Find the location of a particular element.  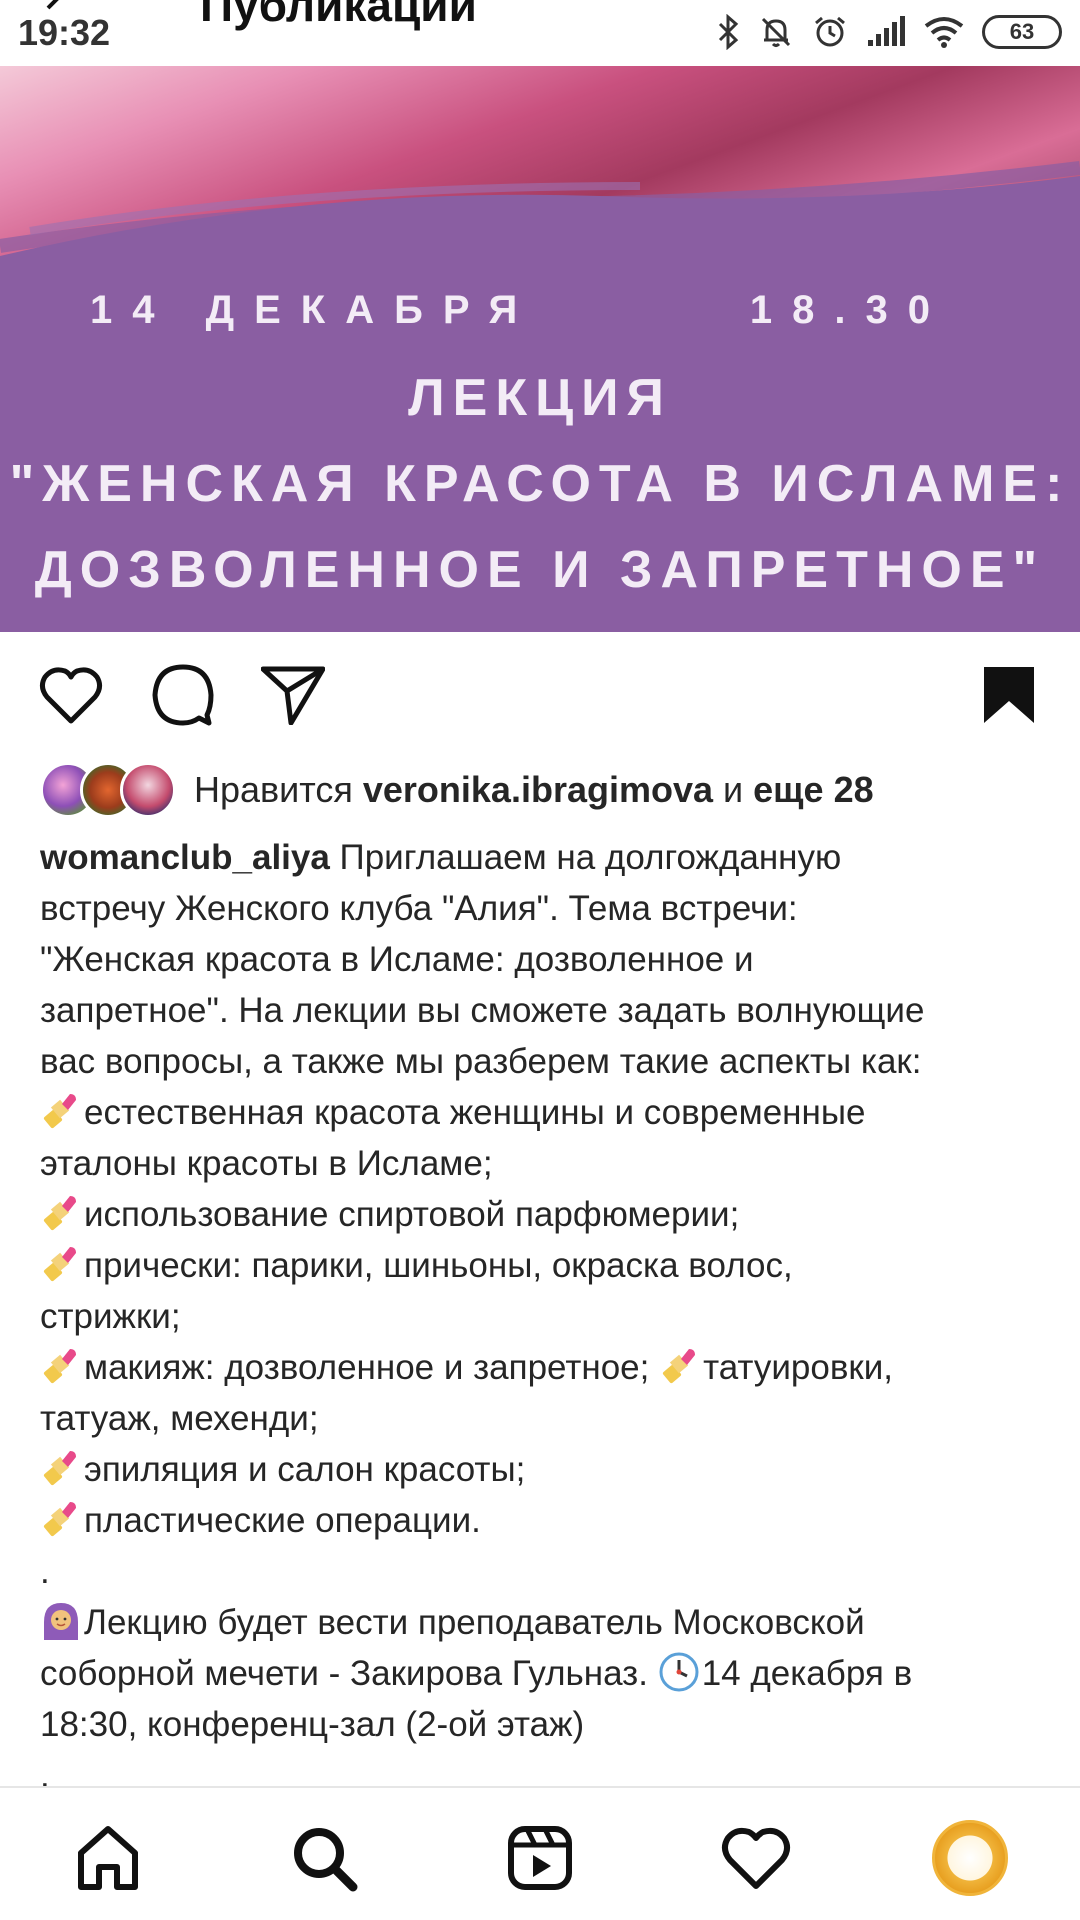

likes-row: Нравится veronika.ibragimova и еще 28 is located at coordinates (457, 790).